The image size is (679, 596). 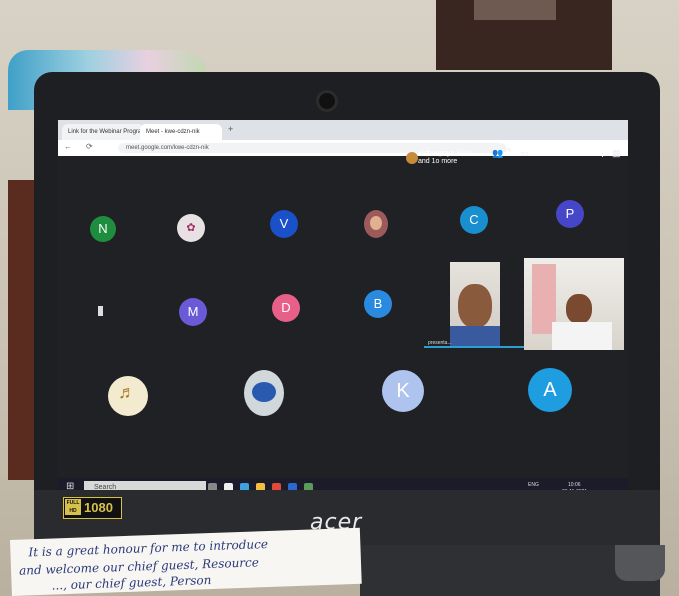 I want to click on participant-avatar: D, so click(x=286, y=308).